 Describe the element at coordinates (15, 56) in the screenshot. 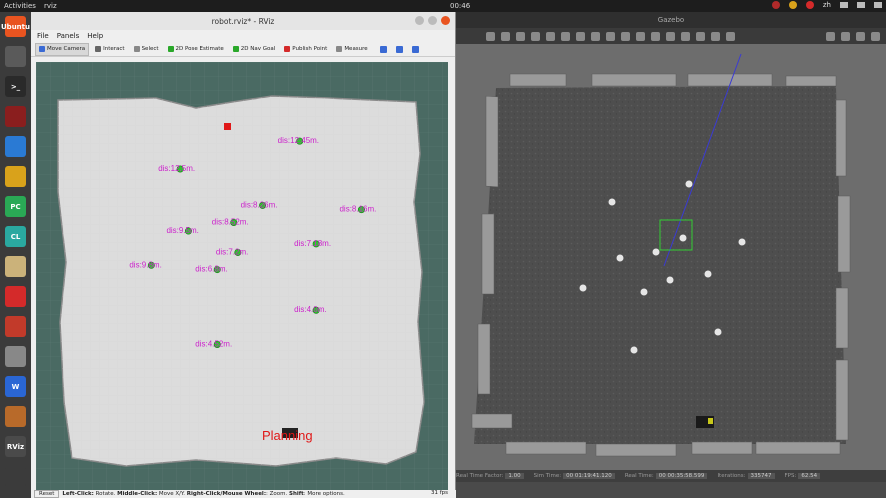

I see `files-icon` at that location.